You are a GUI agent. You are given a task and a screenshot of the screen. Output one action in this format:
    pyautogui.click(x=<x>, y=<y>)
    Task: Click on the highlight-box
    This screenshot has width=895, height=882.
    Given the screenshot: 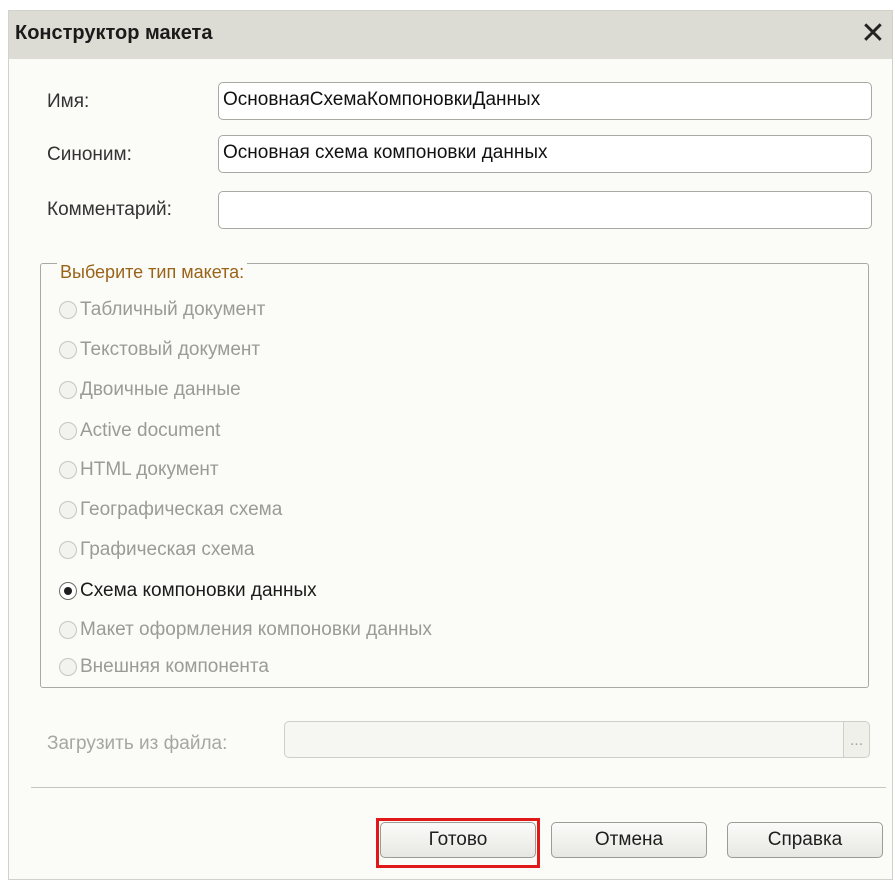 What is the action you would take?
    pyautogui.click(x=458, y=843)
    